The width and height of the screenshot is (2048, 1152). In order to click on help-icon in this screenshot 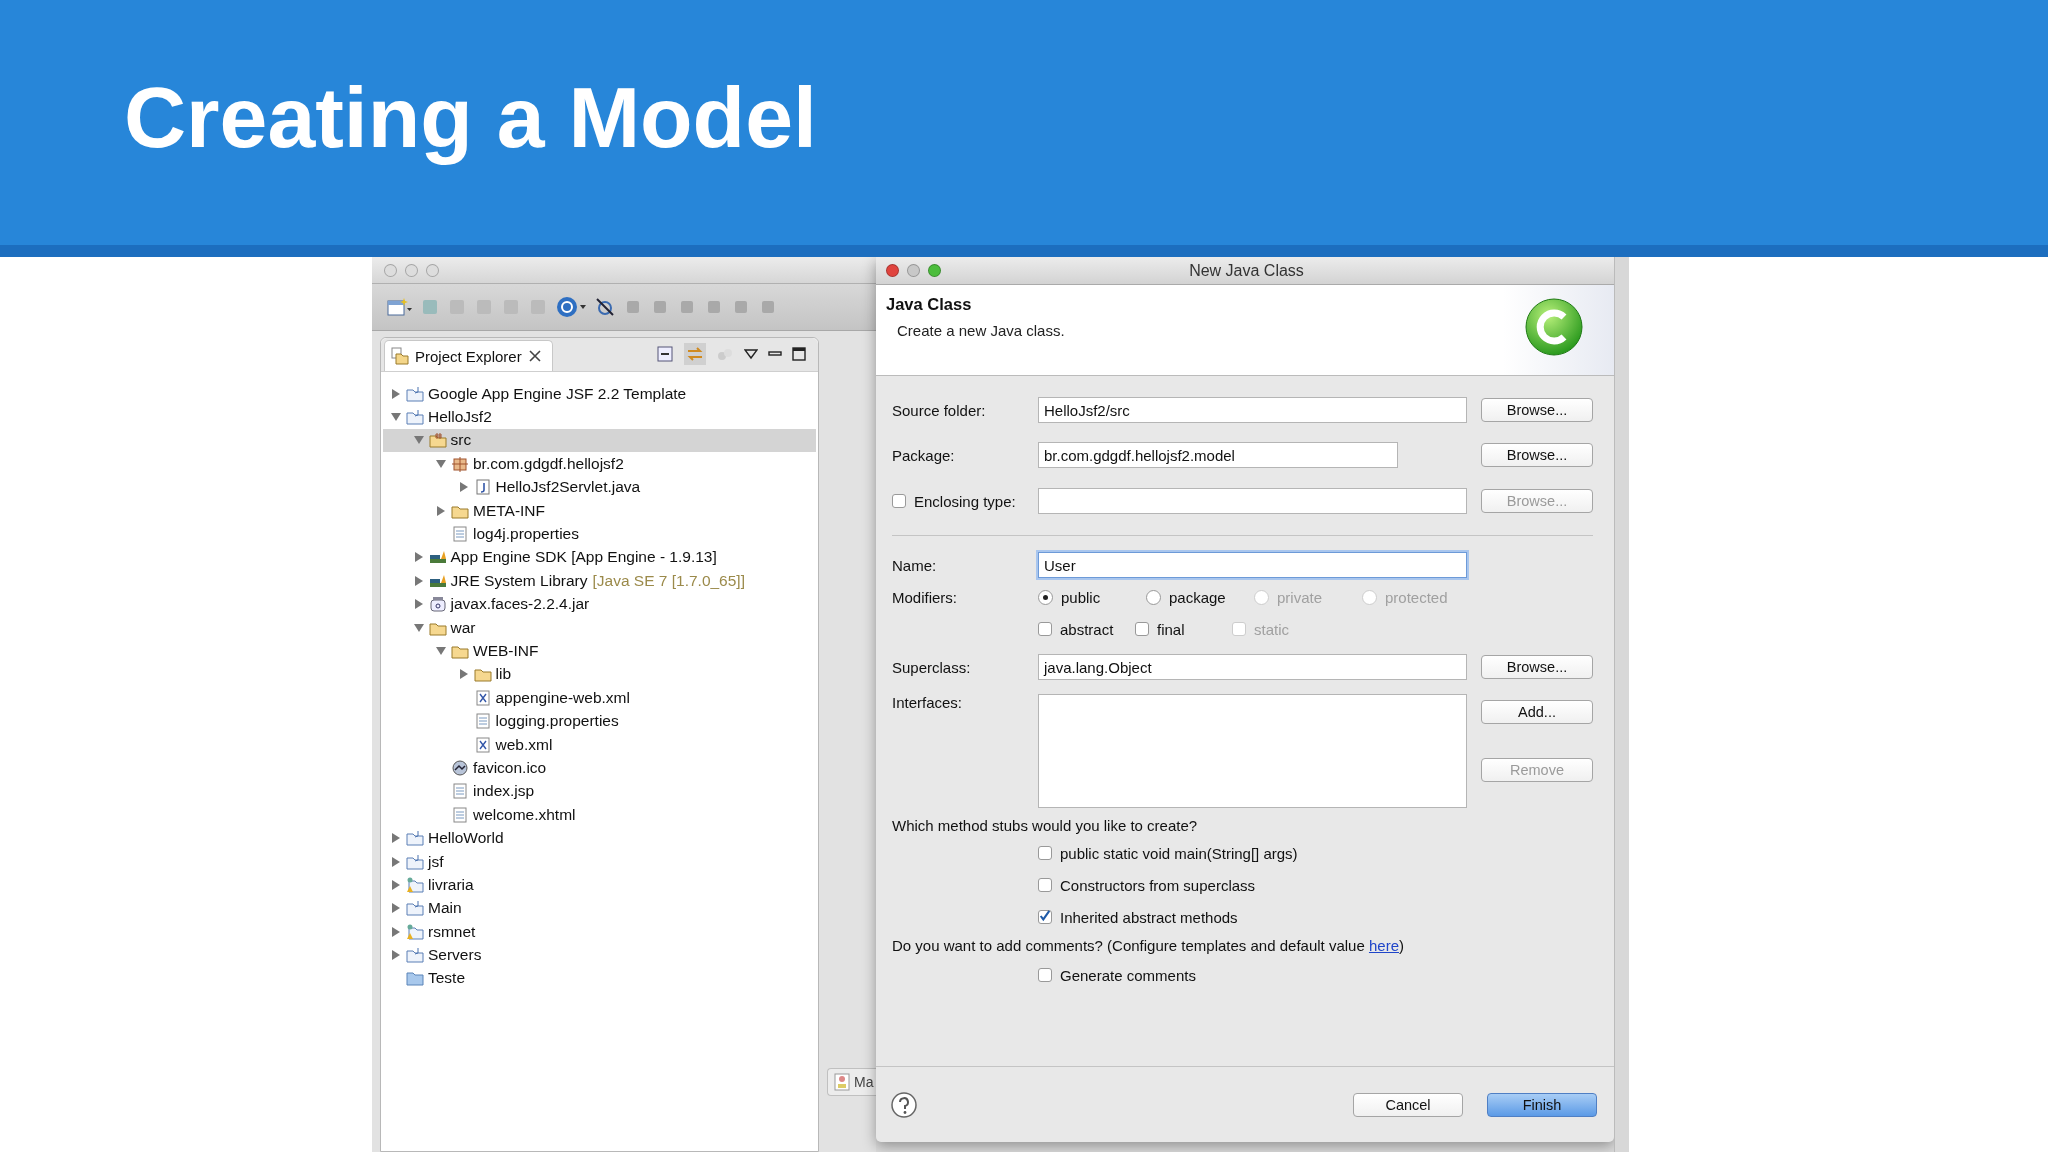, I will do `click(904, 1104)`.